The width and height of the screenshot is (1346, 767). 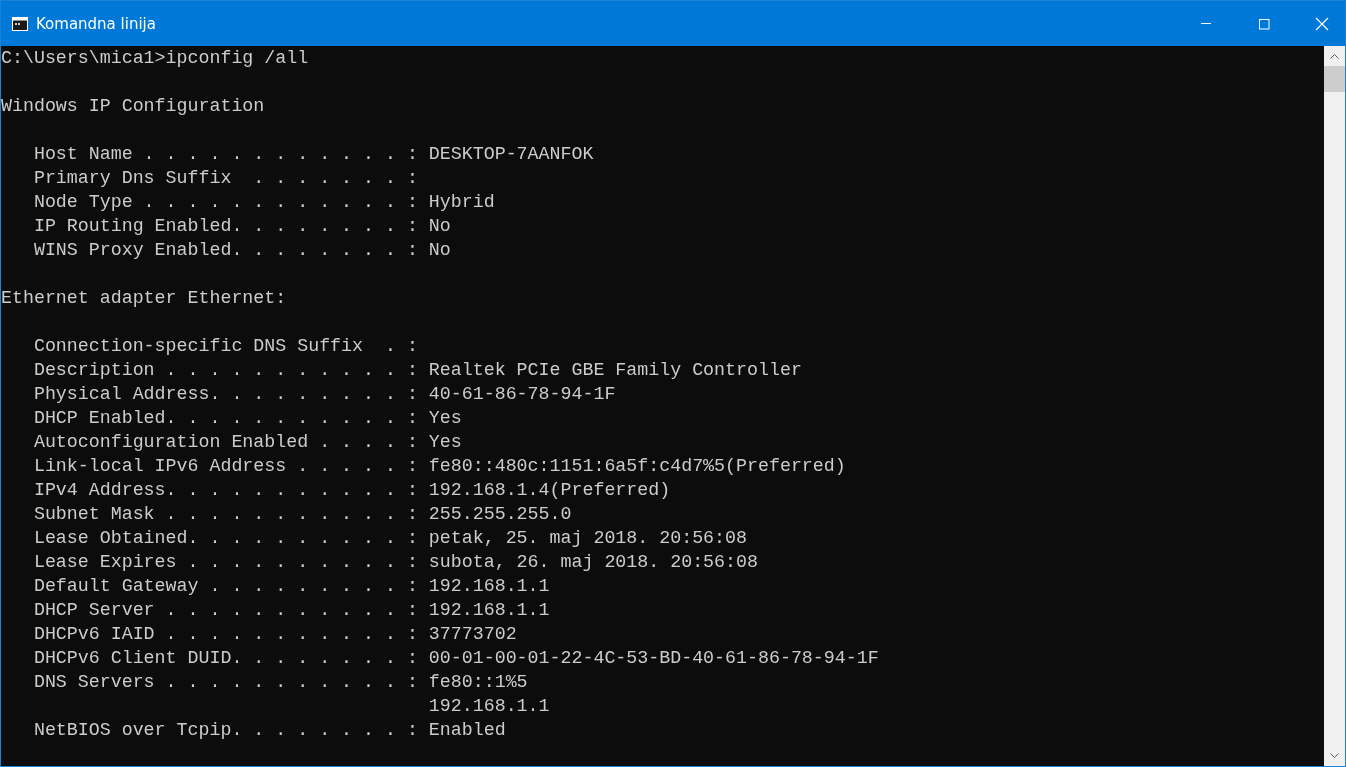 I want to click on console-line: DNS Servers . . . . . . . . . . . : fe80::1%5, so click(x=280, y=682).